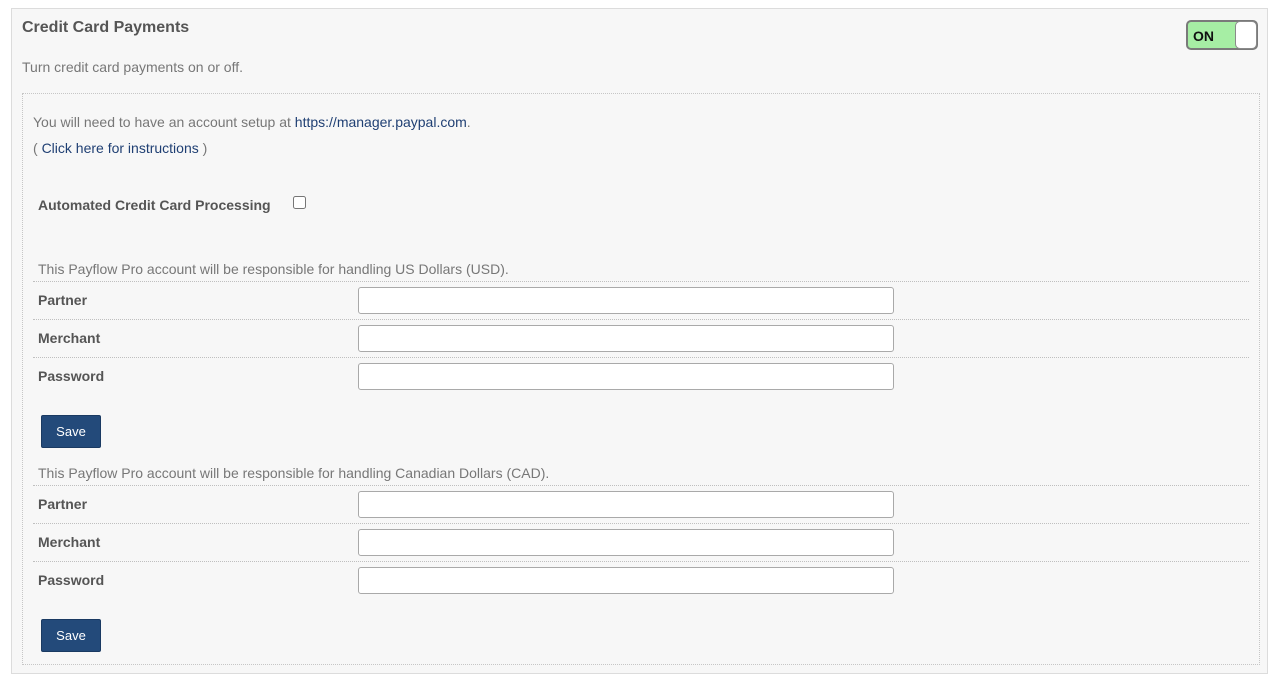  I want to click on cad-password-input, so click(626, 580).